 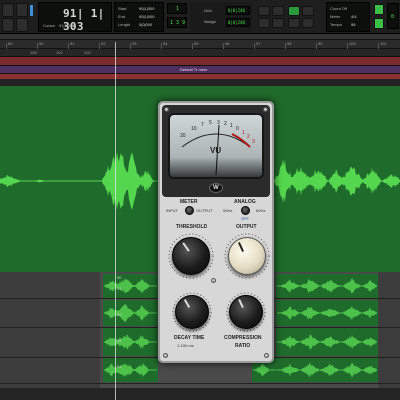 I want to click on decay-time-knob, so click(x=192, y=312).